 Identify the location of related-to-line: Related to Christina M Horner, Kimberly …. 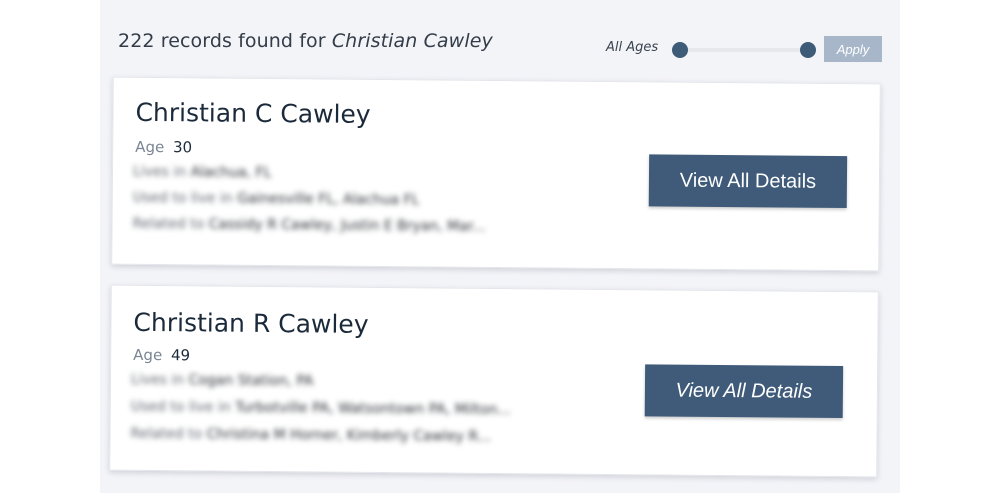
(310, 435).